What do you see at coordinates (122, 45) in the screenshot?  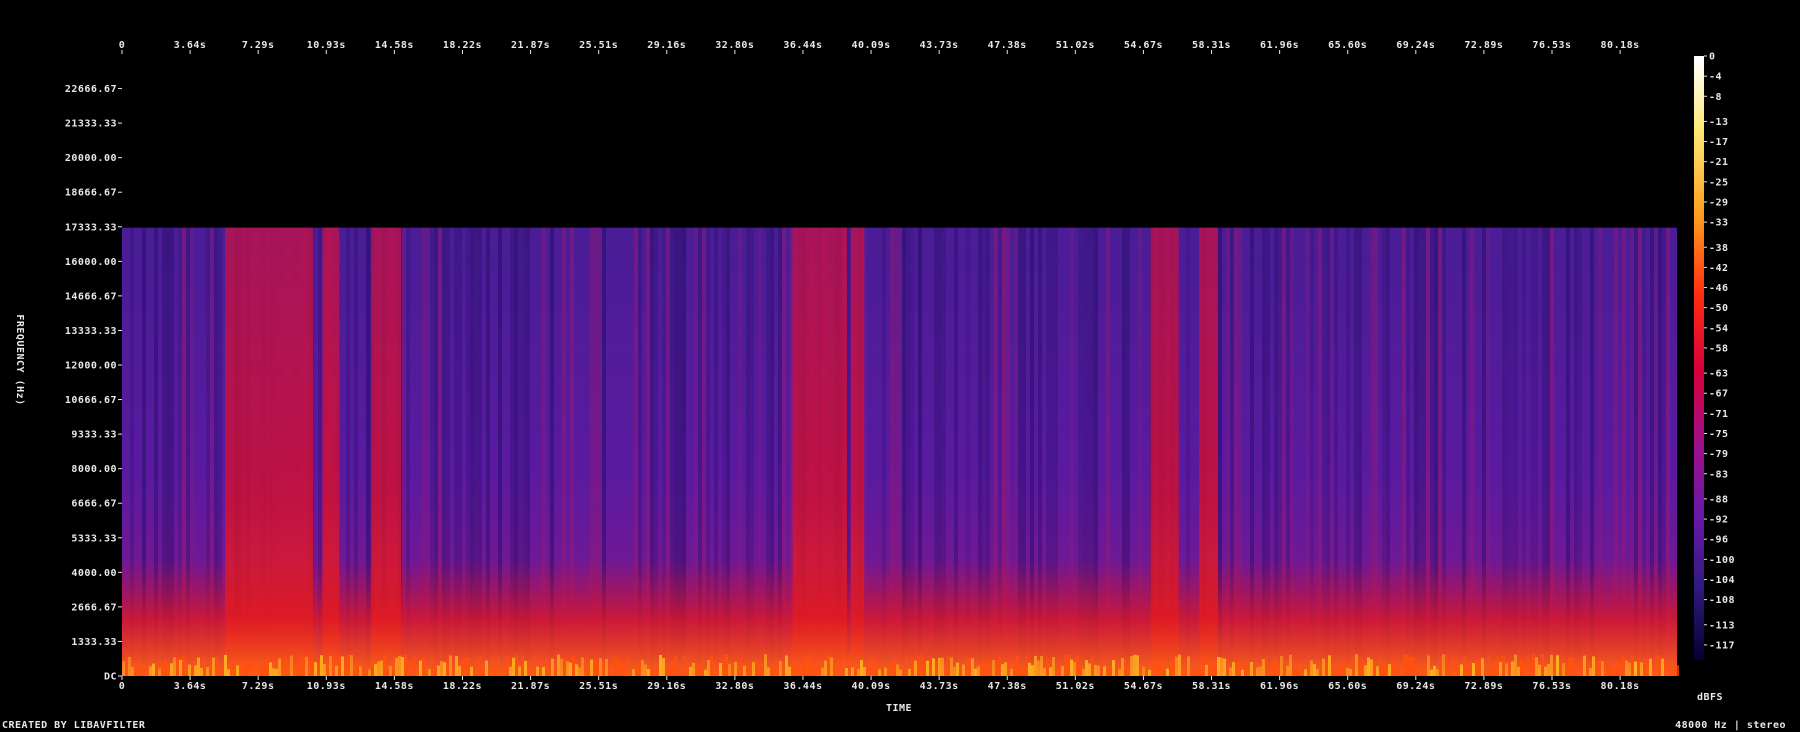 I see `x-tick-label-top: 0` at bounding box center [122, 45].